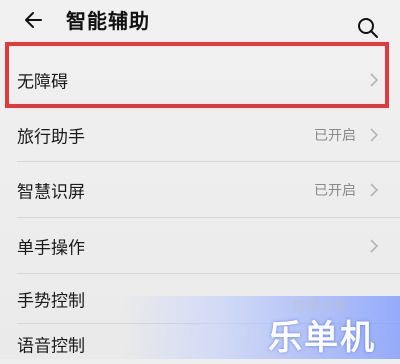 This screenshot has width=400, height=364. What do you see at coordinates (200, 22) in the screenshot?
I see `header: 智能辅助` at bounding box center [200, 22].